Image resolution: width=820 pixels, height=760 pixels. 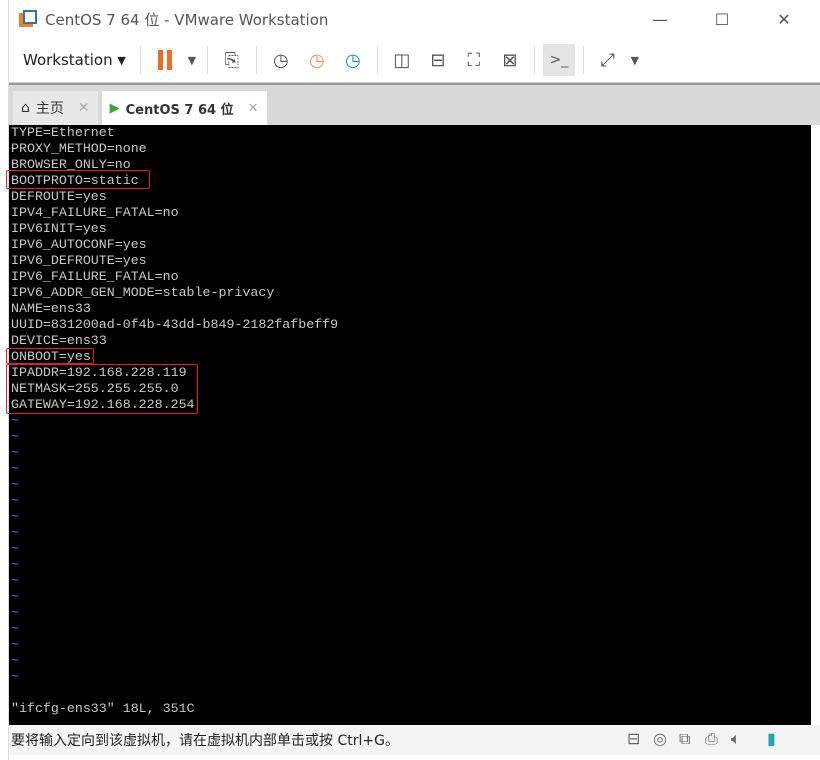 I want to click on sound-icon: 🔈︎, so click(x=736, y=739).